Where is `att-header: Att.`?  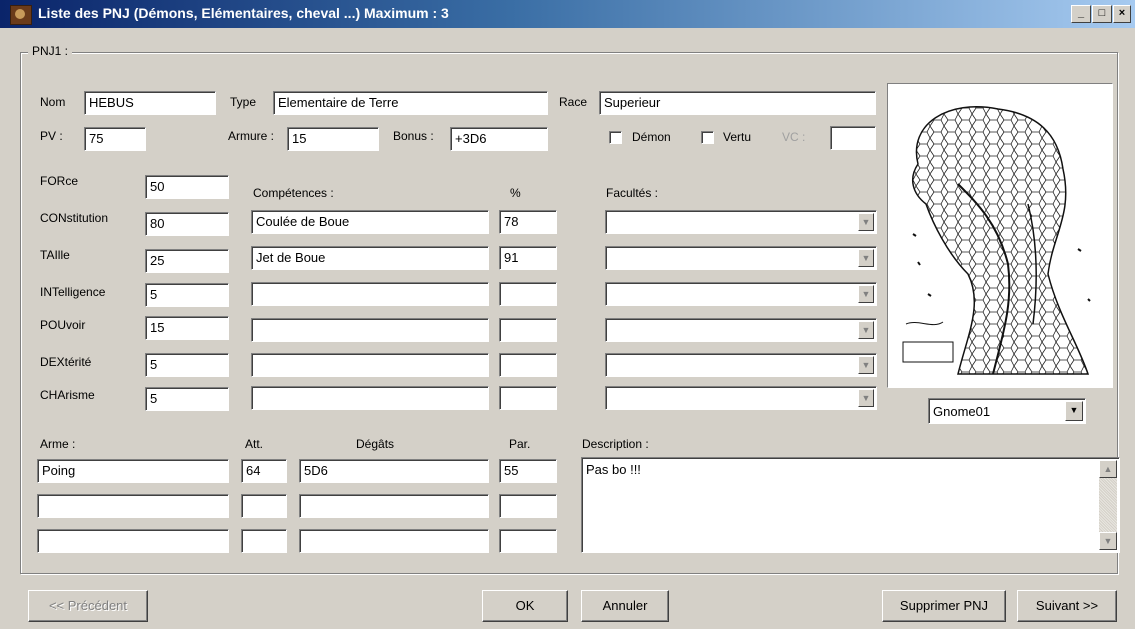 att-header: Att. is located at coordinates (254, 444).